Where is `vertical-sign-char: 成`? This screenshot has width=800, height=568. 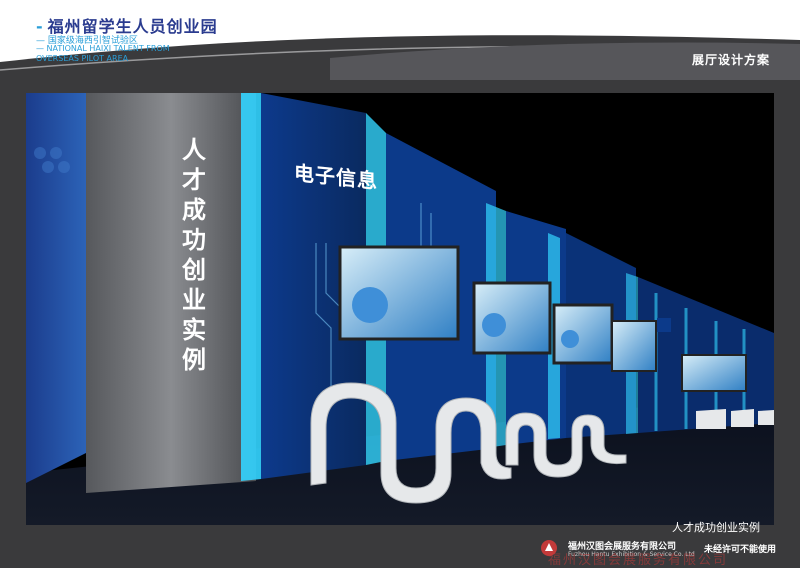
vertical-sign-char: 成 is located at coordinates (194, 210).